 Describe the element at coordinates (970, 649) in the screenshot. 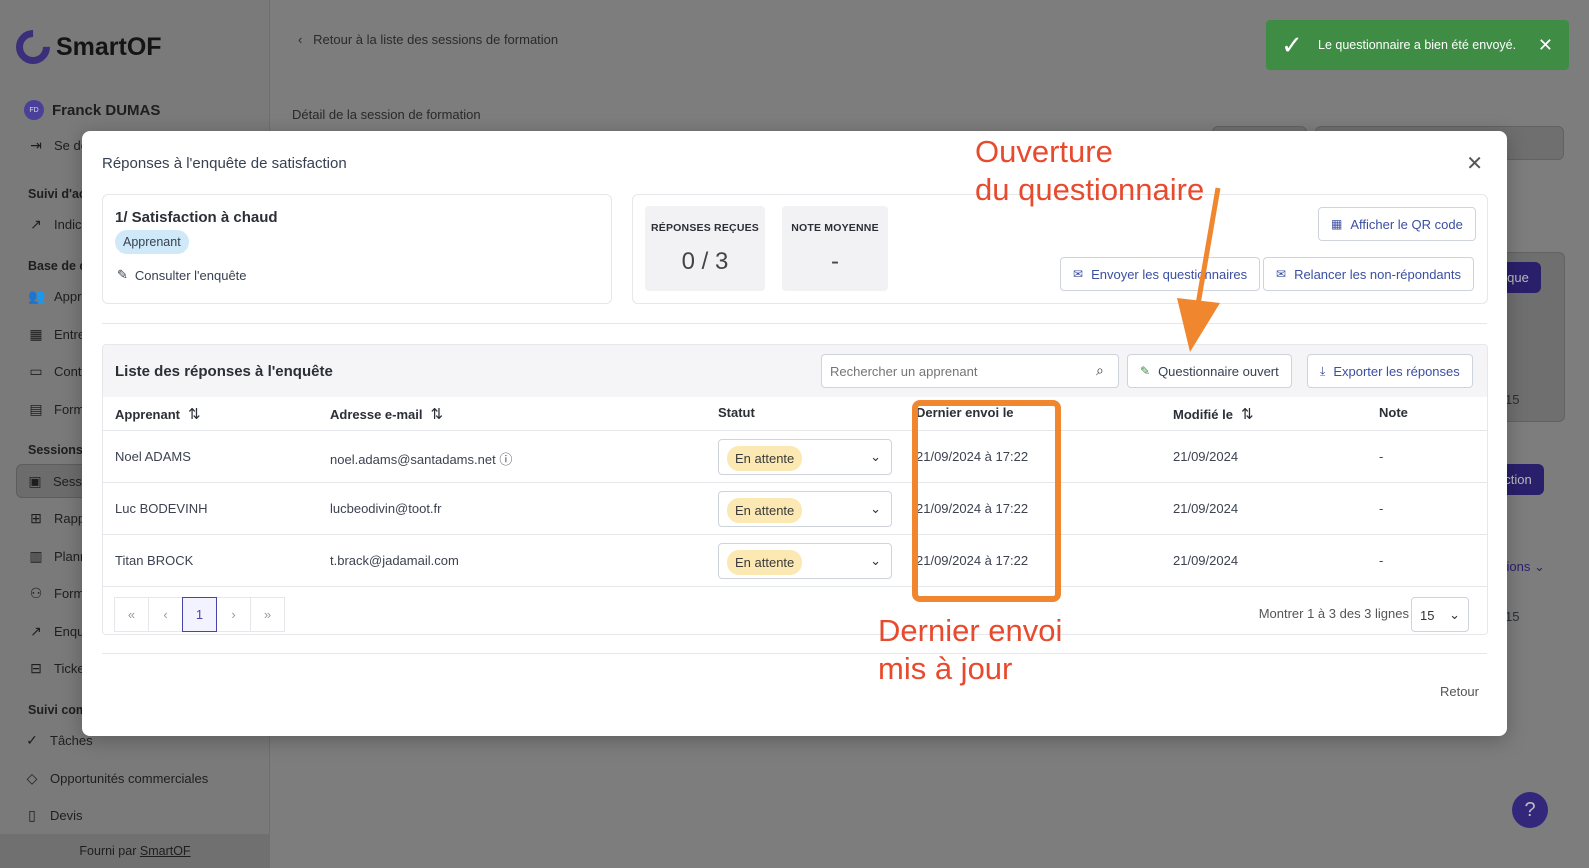

I see `annotation-last-sent: Dernier envoi mis à jour` at that location.